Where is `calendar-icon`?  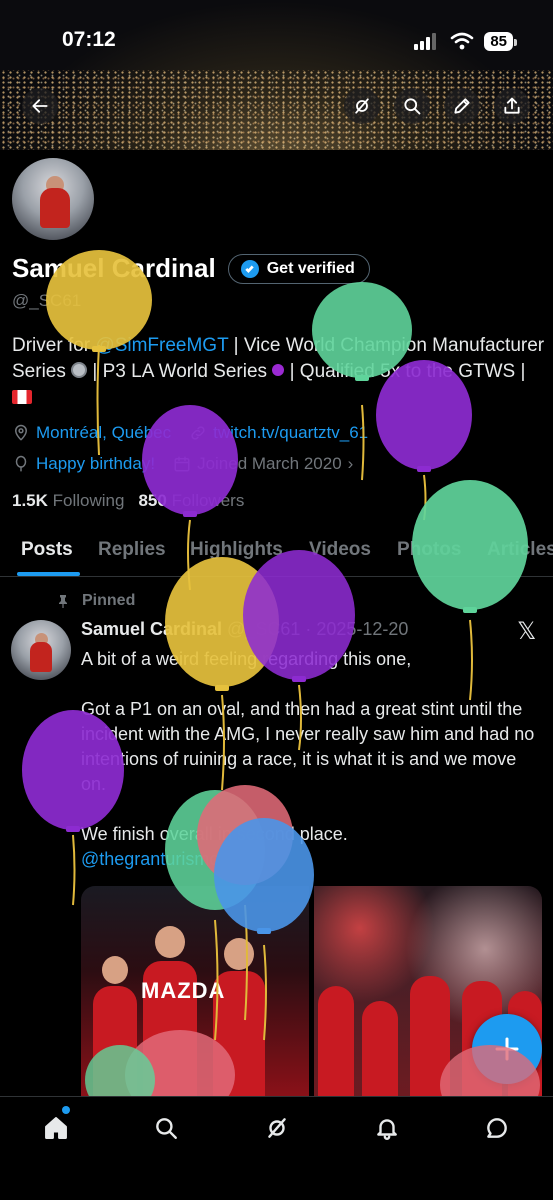
calendar-icon is located at coordinates (182, 464).